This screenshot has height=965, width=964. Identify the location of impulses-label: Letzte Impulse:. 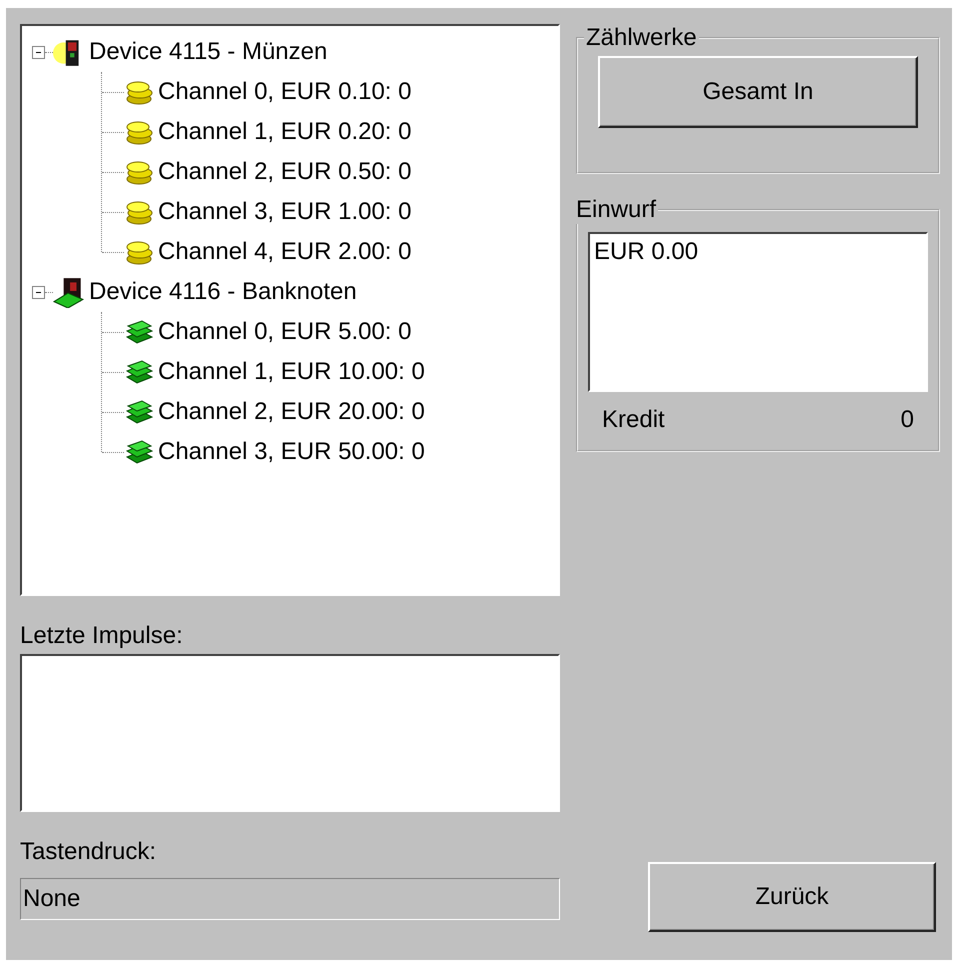
(102, 636).